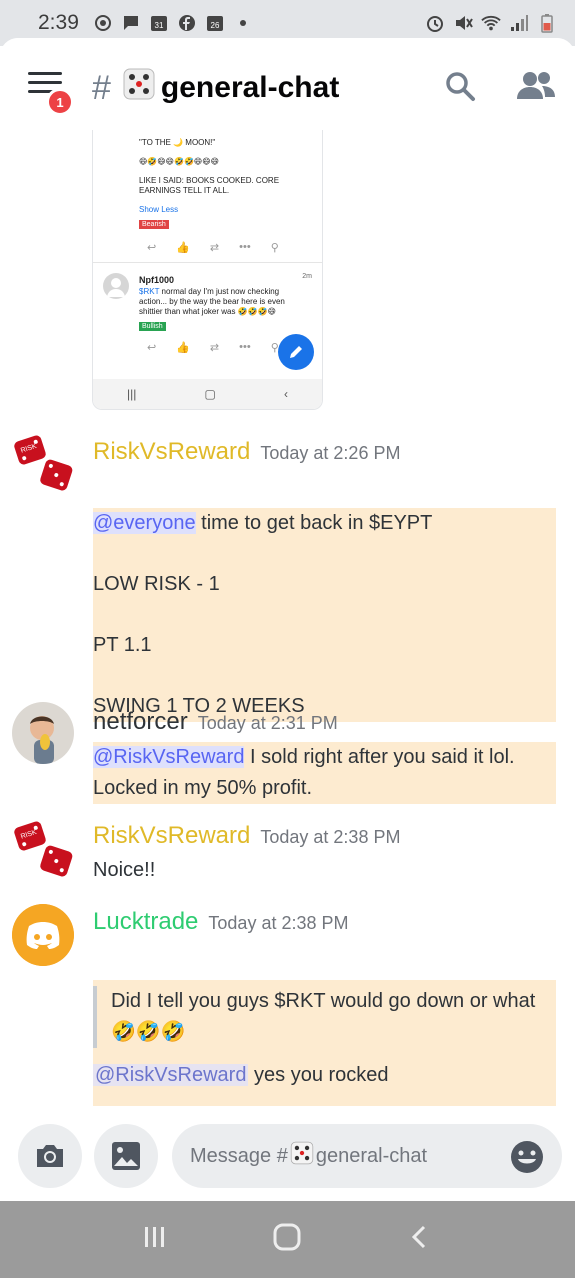 This screenshot has width=575, height=1278. What do you see at coordinates (159, 209) in the screenshot?
I see `show-less-link: Show Less` at bounding box center [159, 209].